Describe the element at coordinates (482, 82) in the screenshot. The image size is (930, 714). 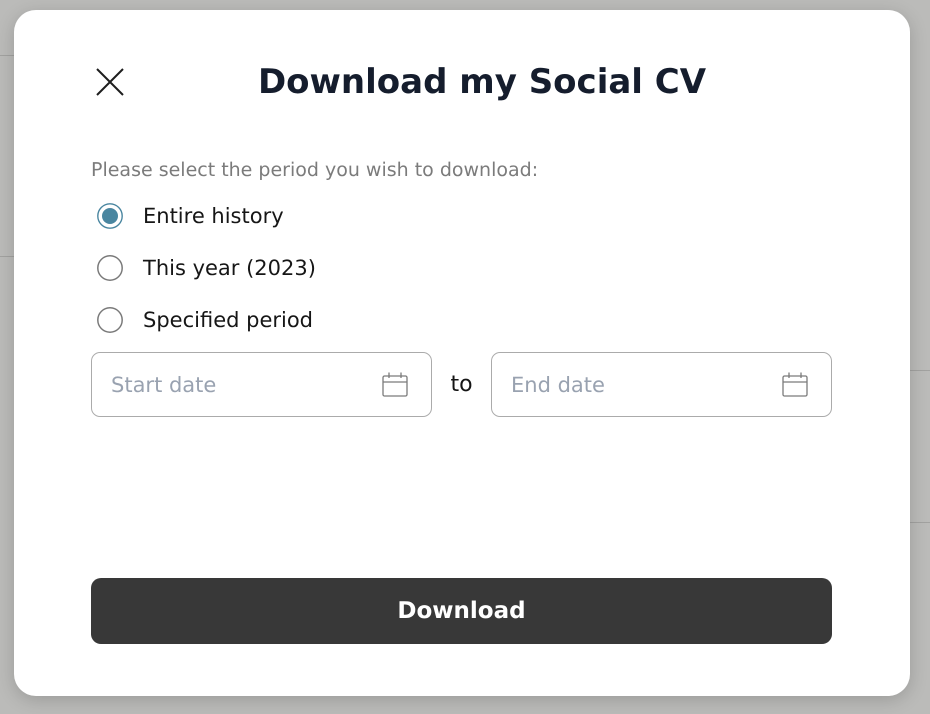
I see `dialog-title: Download my Social CV` at that location.